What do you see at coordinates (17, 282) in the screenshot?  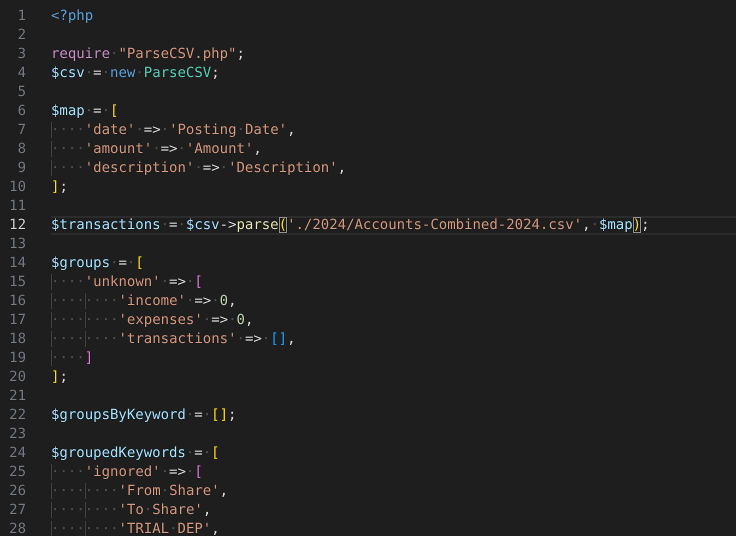 I see `line-number: 15` at bounding box center [17, 282].